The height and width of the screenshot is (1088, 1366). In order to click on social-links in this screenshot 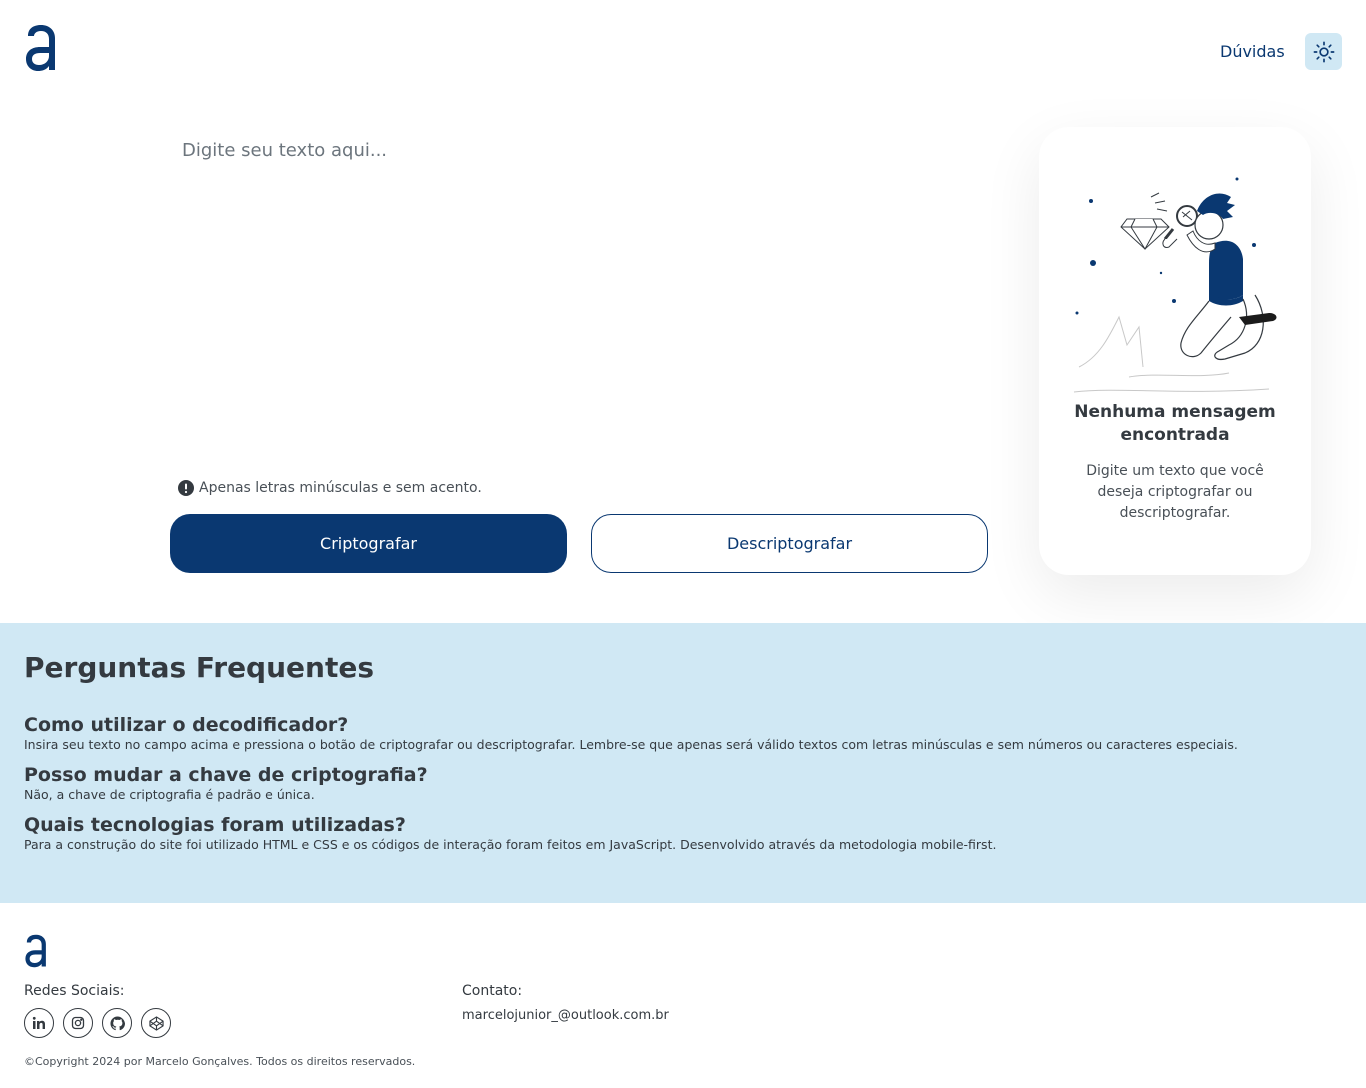, I will do `click(97, 1023)`.